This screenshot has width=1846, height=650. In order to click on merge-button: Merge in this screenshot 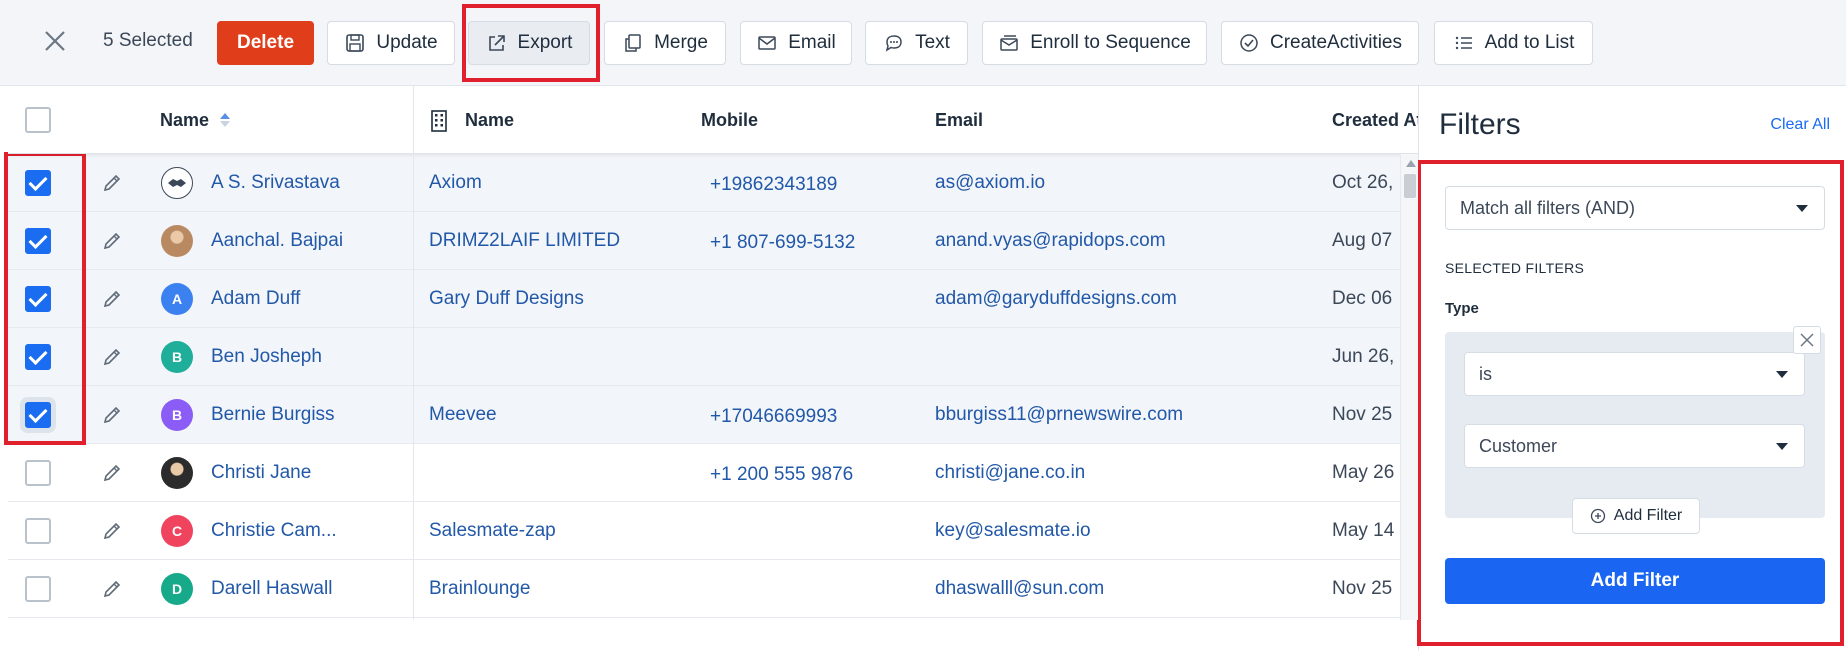, I will do `click(665, 43)`.